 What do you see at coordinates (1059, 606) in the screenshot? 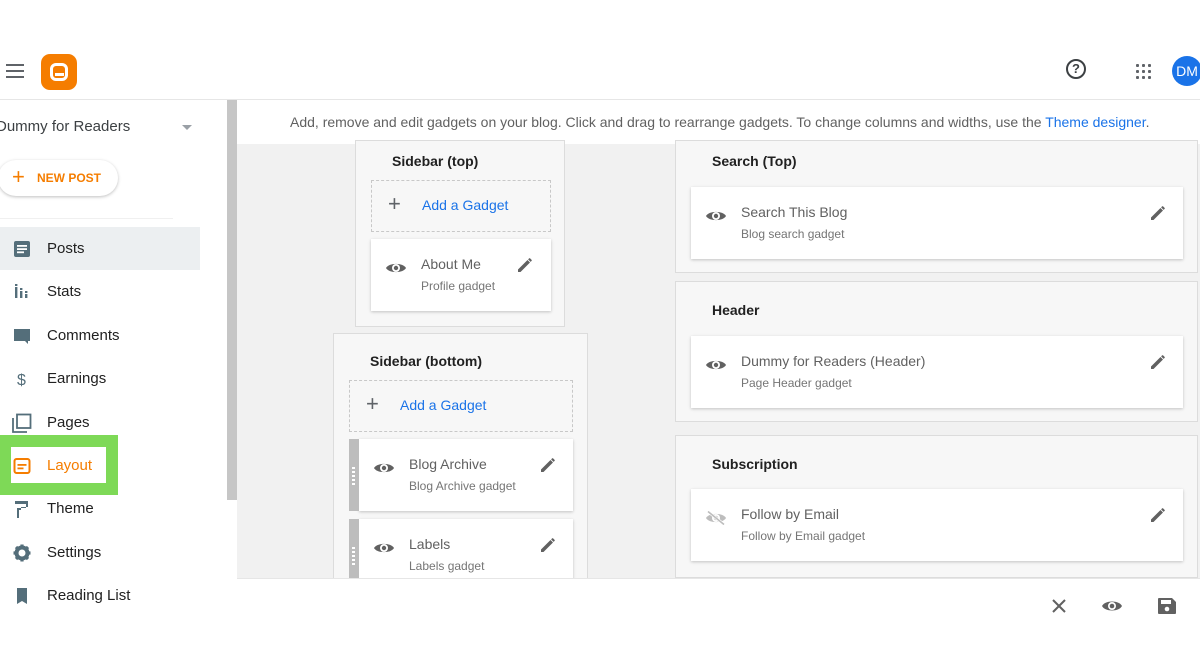
I see `close-icon` at bounding box center [1059, 606].